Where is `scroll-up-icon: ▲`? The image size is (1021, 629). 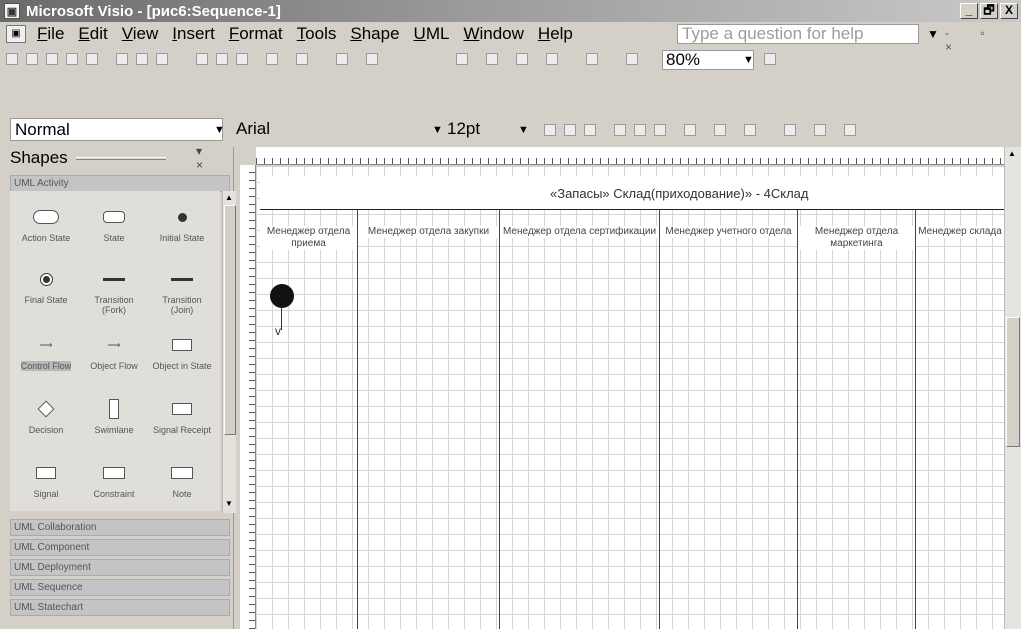 scroll-up-icon: ▲ is located at coordinates (229, 197).